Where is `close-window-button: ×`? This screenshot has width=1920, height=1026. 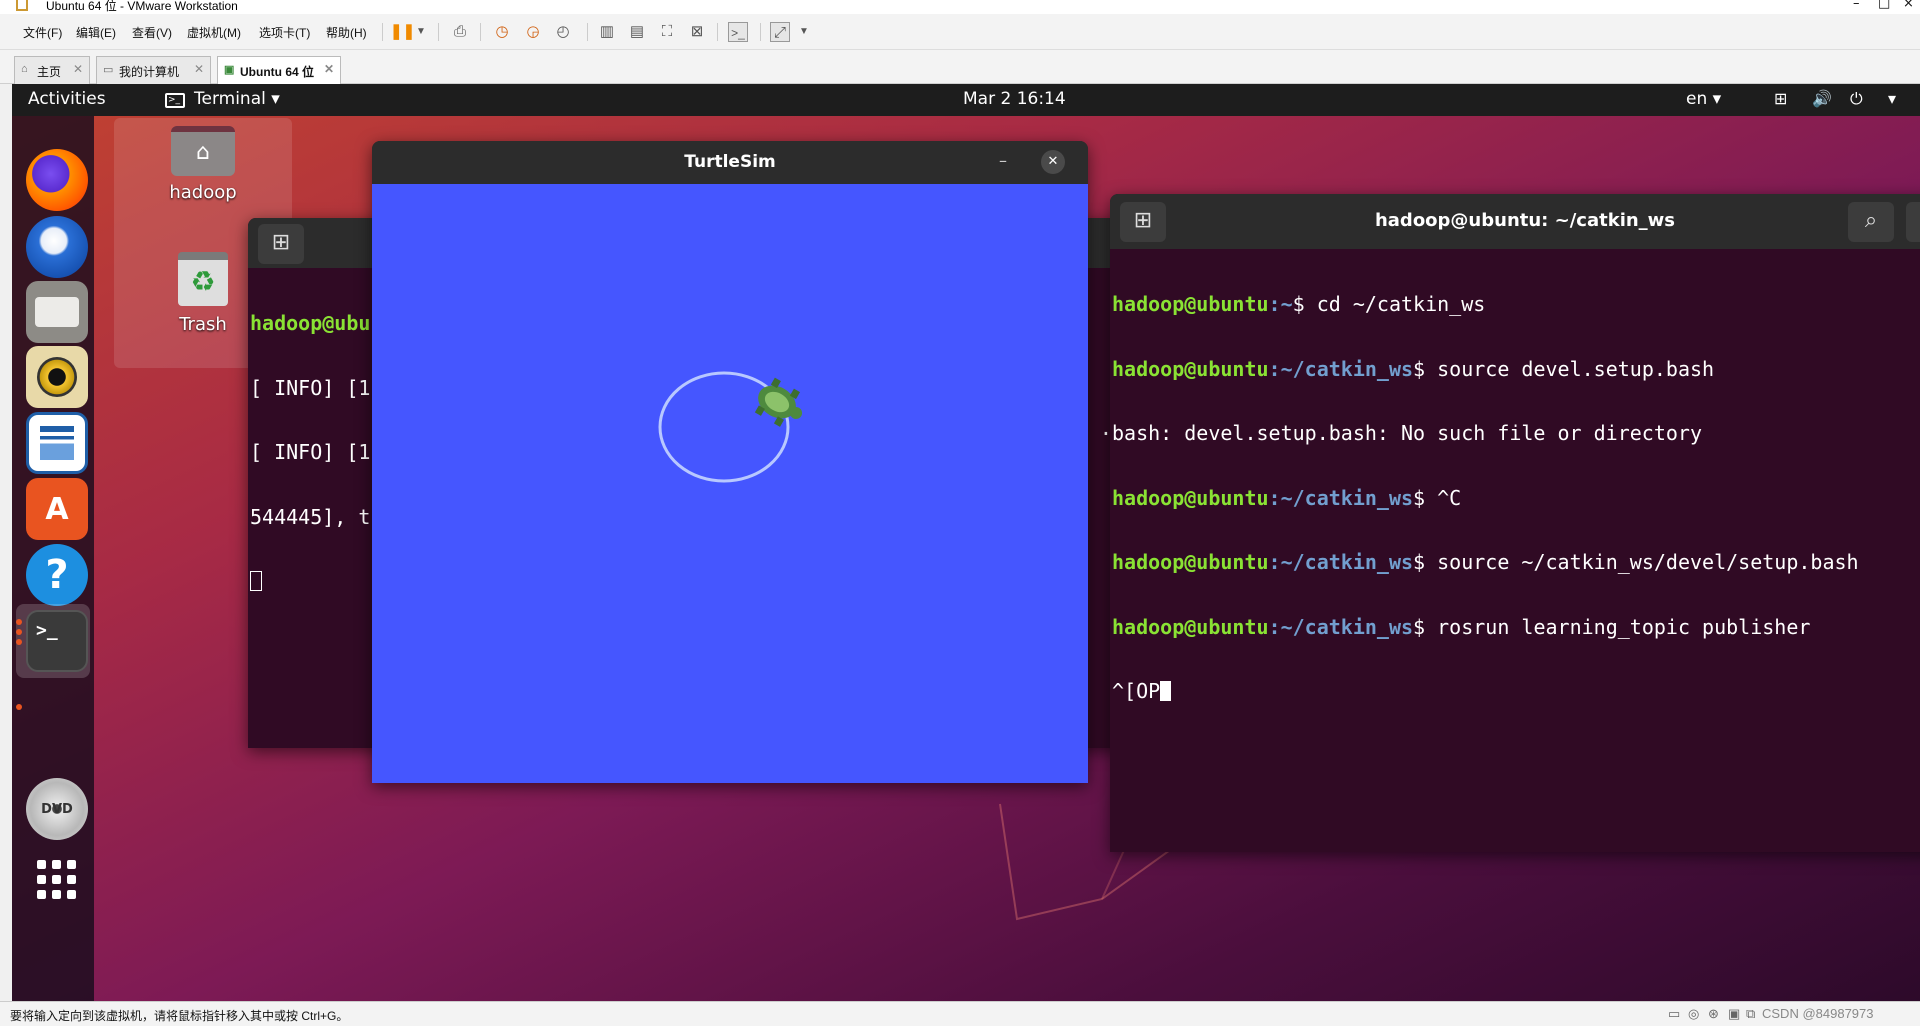 close-window-button: × is located at coordinates (1908, 5).